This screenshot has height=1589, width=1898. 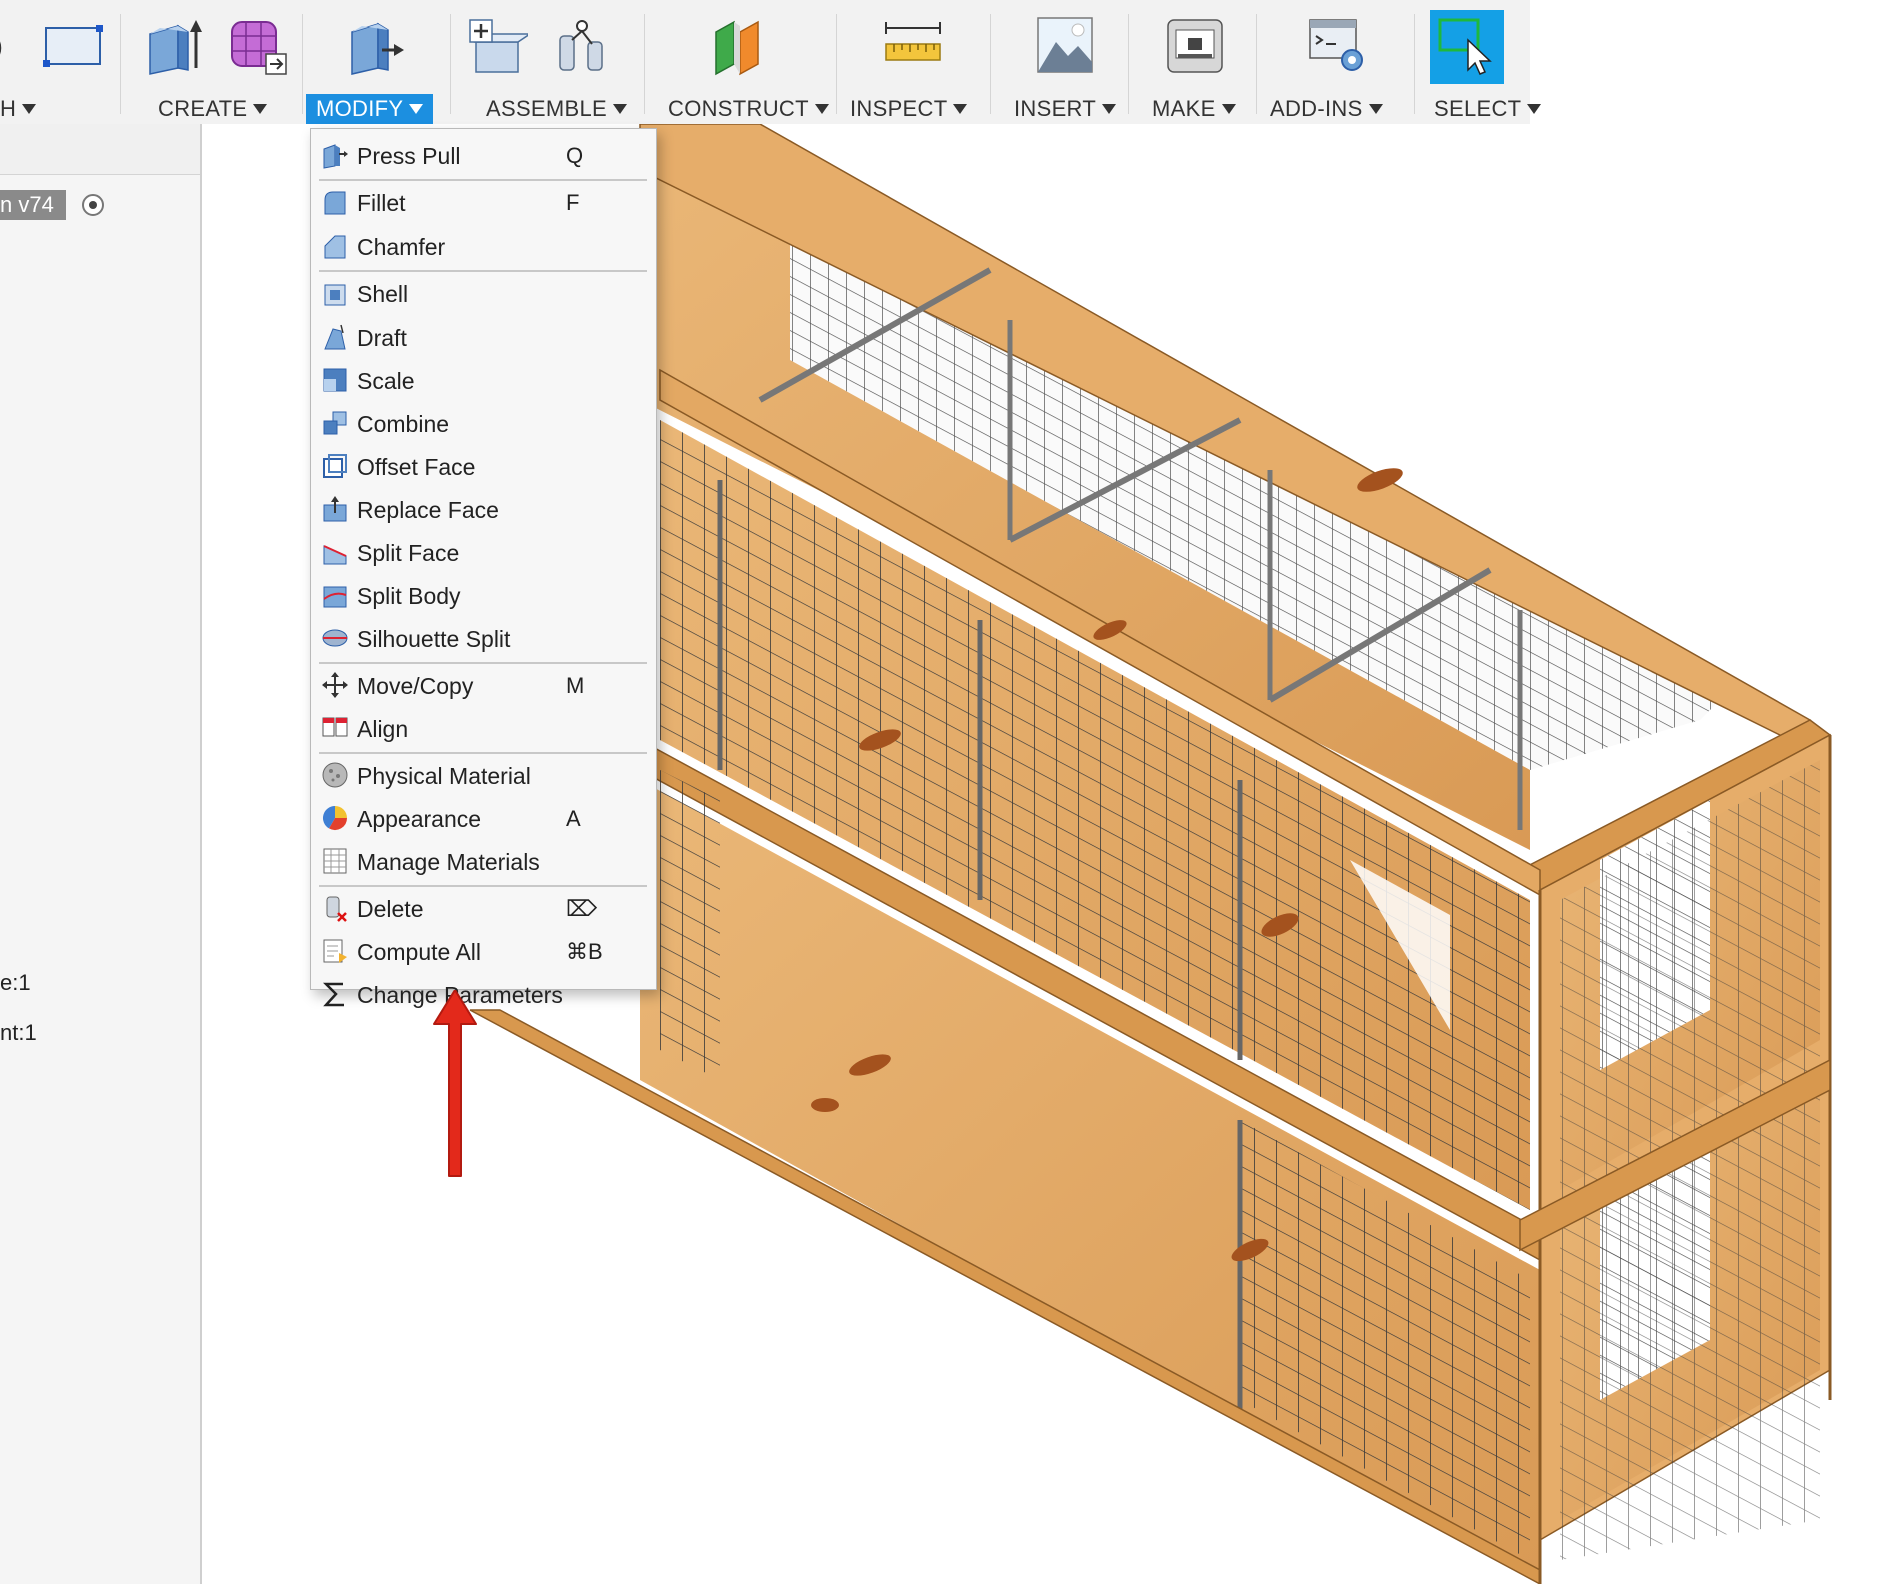 I want to click on menu-item-delete: Delete ⌦, so click(x=483, y=908).